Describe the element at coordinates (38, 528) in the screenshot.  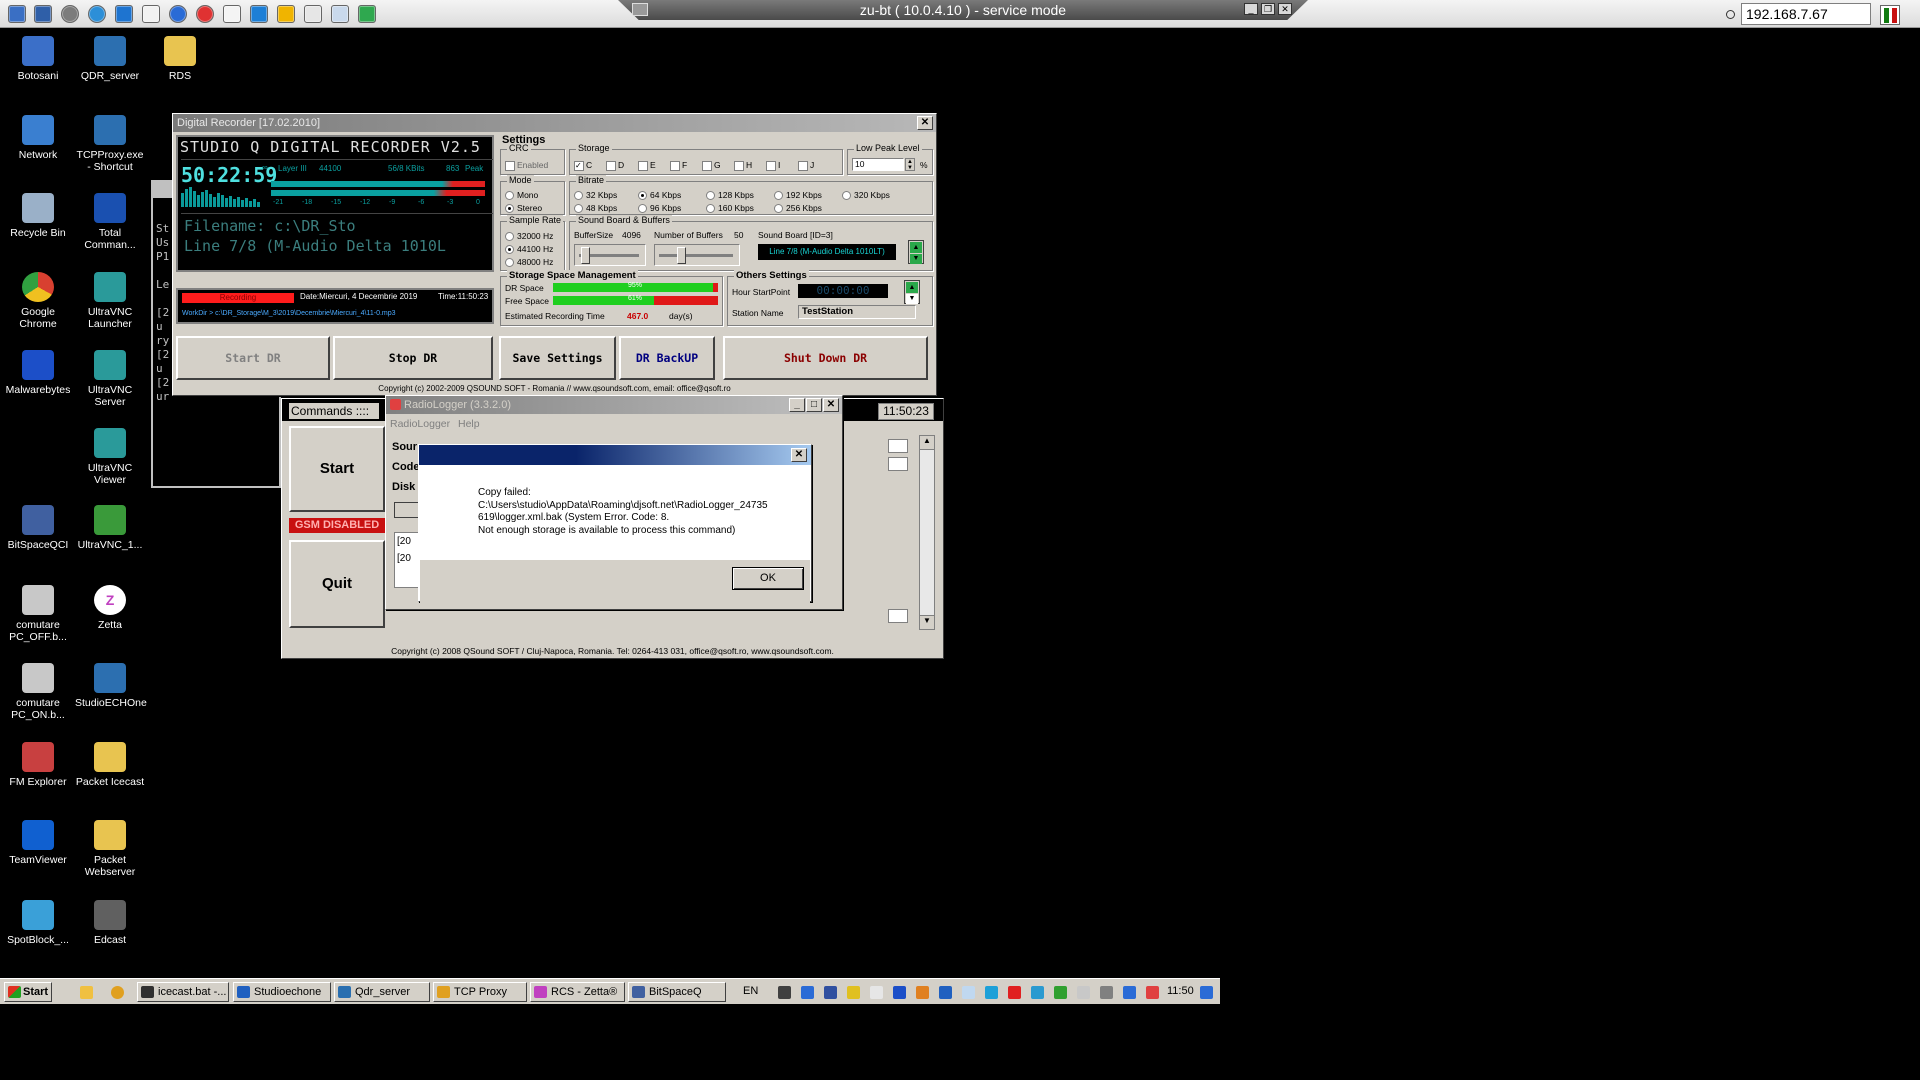
I see `desktop-icon: BitSpaceQCI` at that location.